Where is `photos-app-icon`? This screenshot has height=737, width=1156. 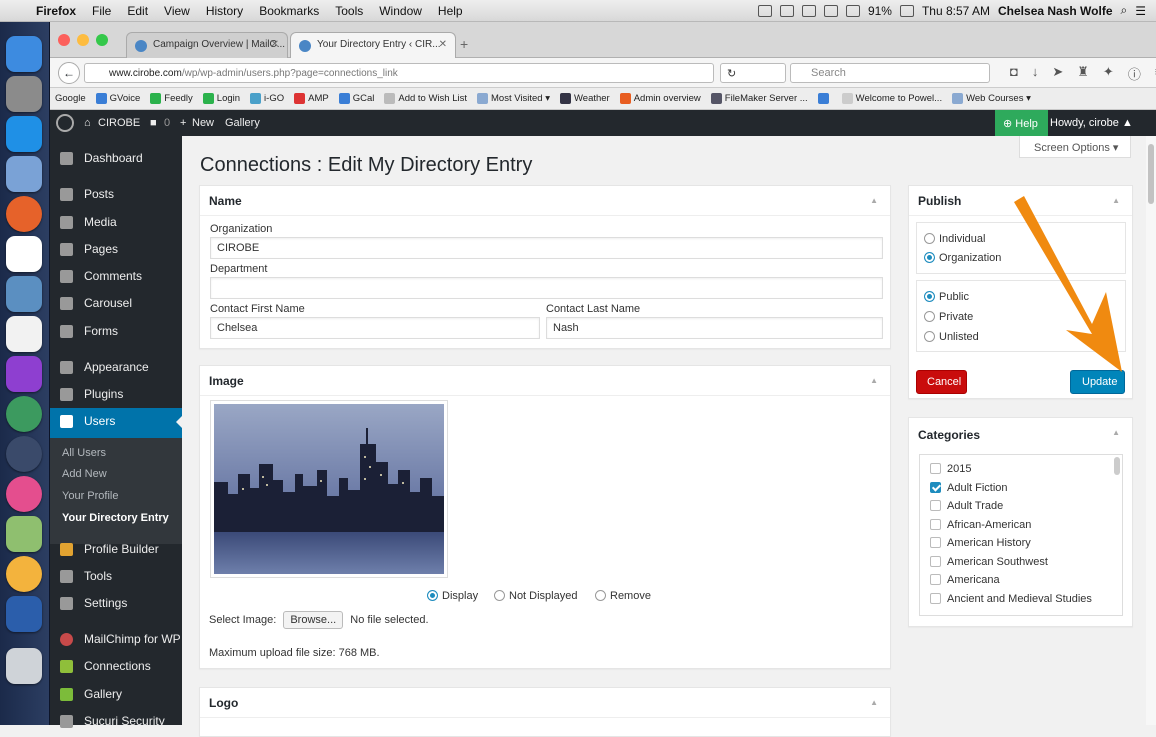
photos-app-icon is located at coordinates (24, 294).